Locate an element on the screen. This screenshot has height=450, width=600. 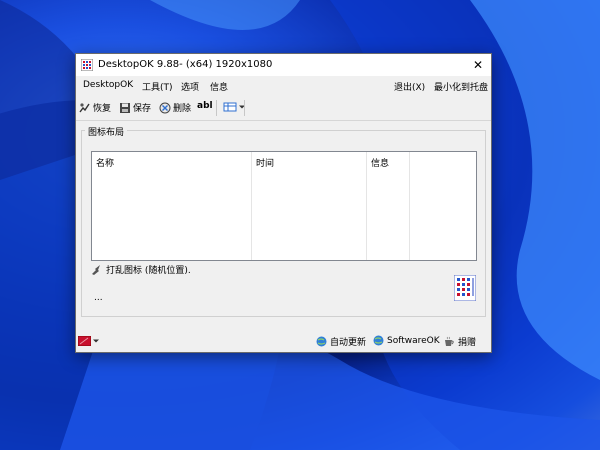
layout-view-dropdown is located at coordinates (234, 107).